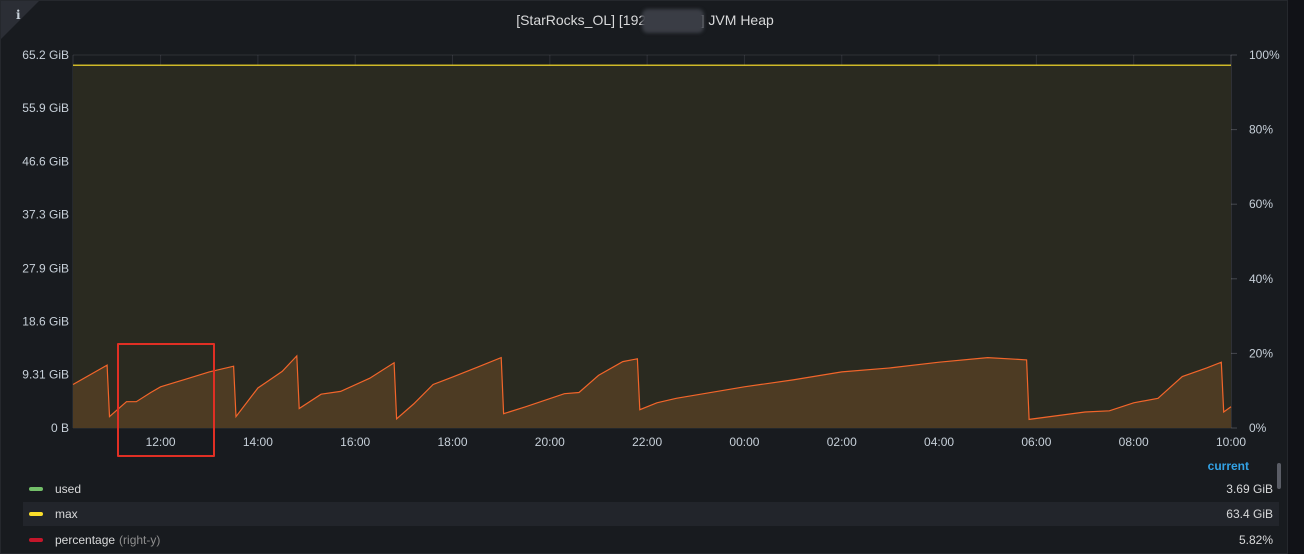 This screenshot has height=554, width=1304. What do you see at coordinates (1264, 241) in the screenshot?
I see `y-axis-right: 0% 20% 40% 60% 80% 100%` at bounding box center [1264, 241].